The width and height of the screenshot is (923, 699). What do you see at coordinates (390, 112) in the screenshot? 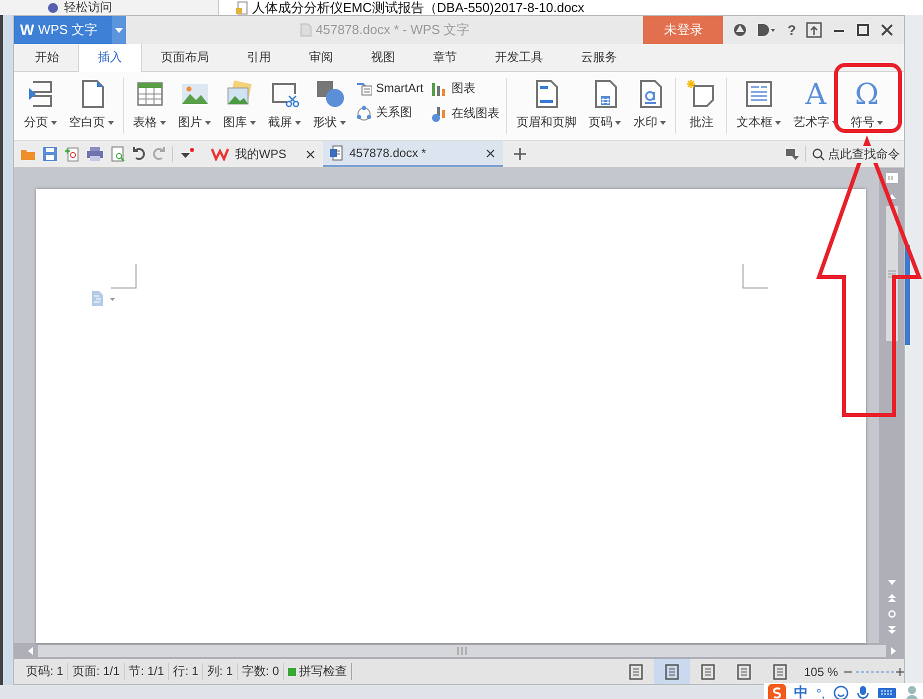
I see `ribbon-button: 关系图` at bounding box center [390, 112].